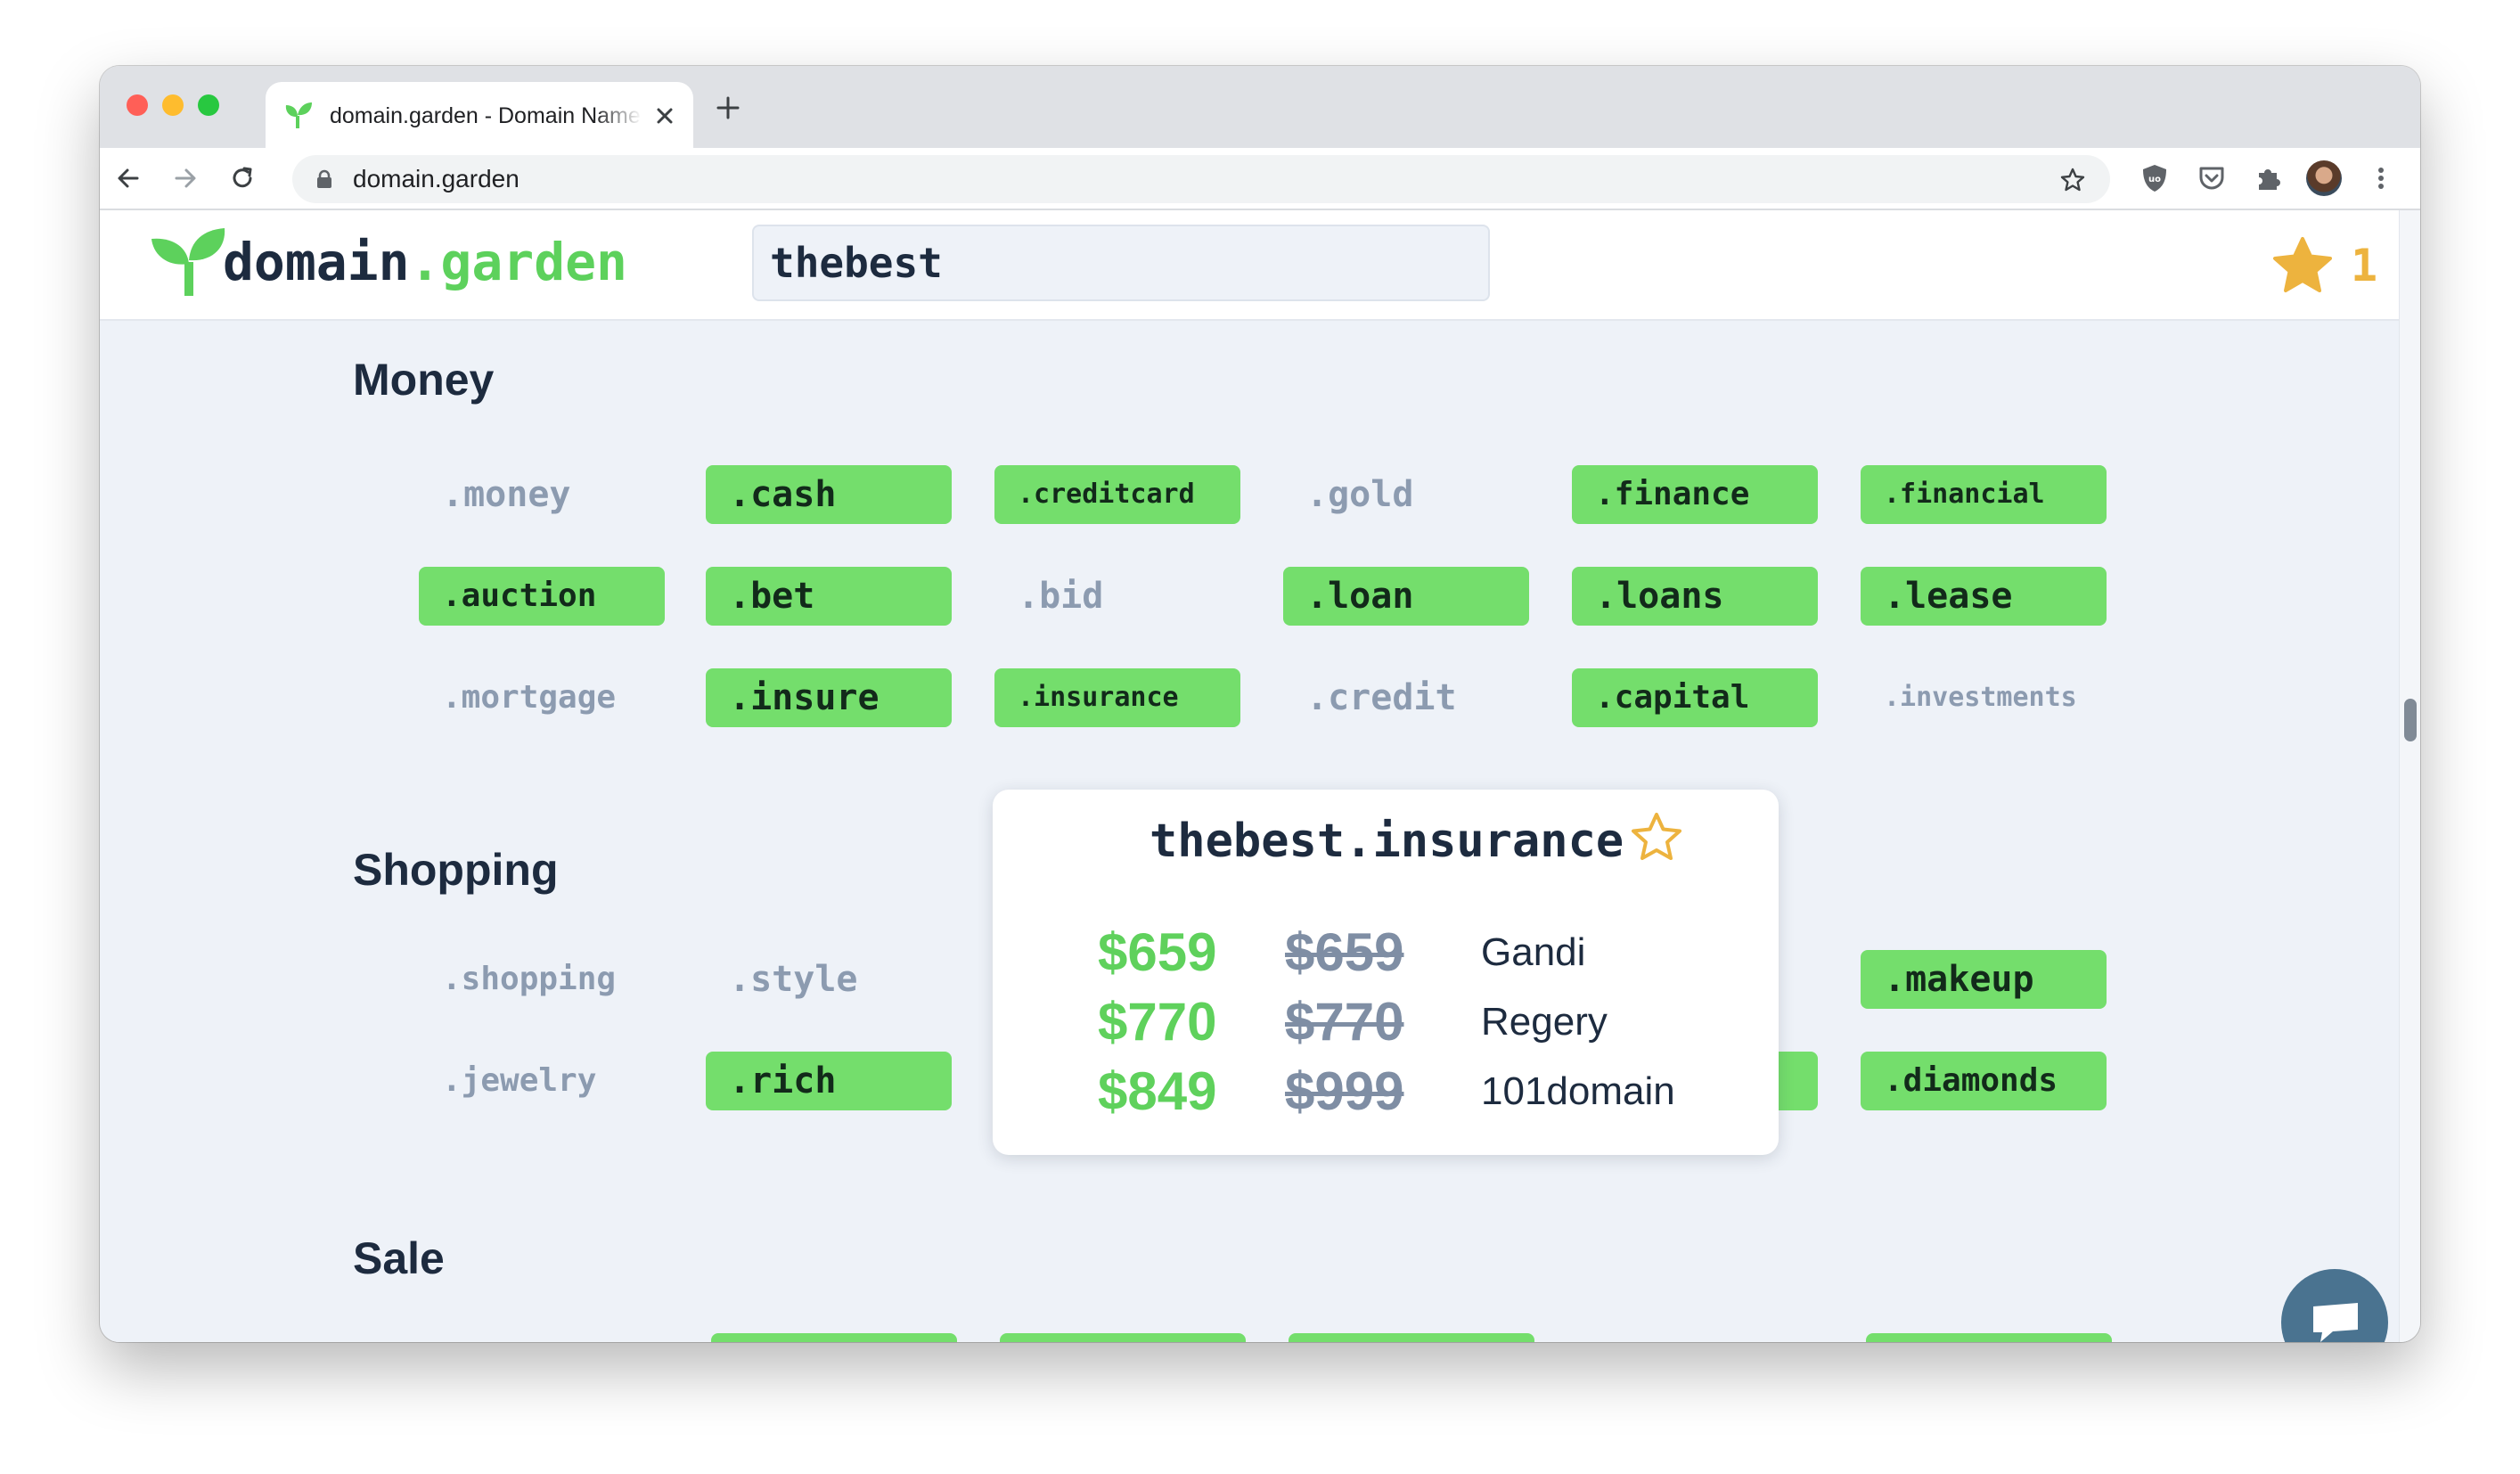  What do you see at coordinates (829, 495) in the screenshot?
I see `tld-chip-cash: .cash` at bounding box center [829, 495].